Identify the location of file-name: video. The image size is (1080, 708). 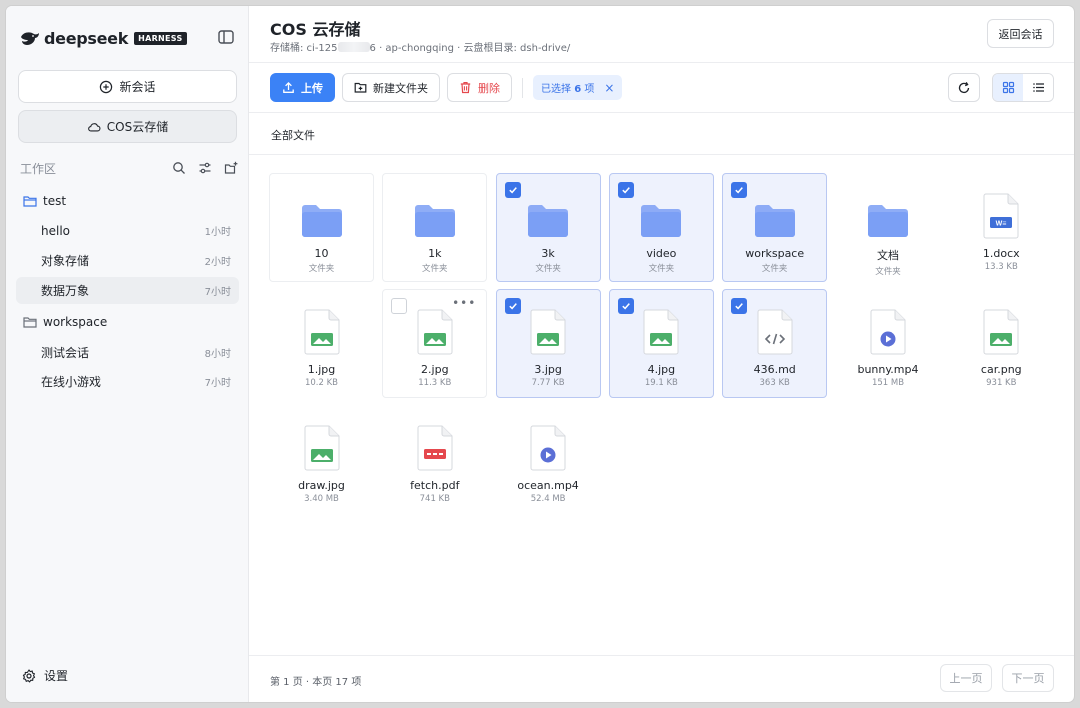
(661, 253).